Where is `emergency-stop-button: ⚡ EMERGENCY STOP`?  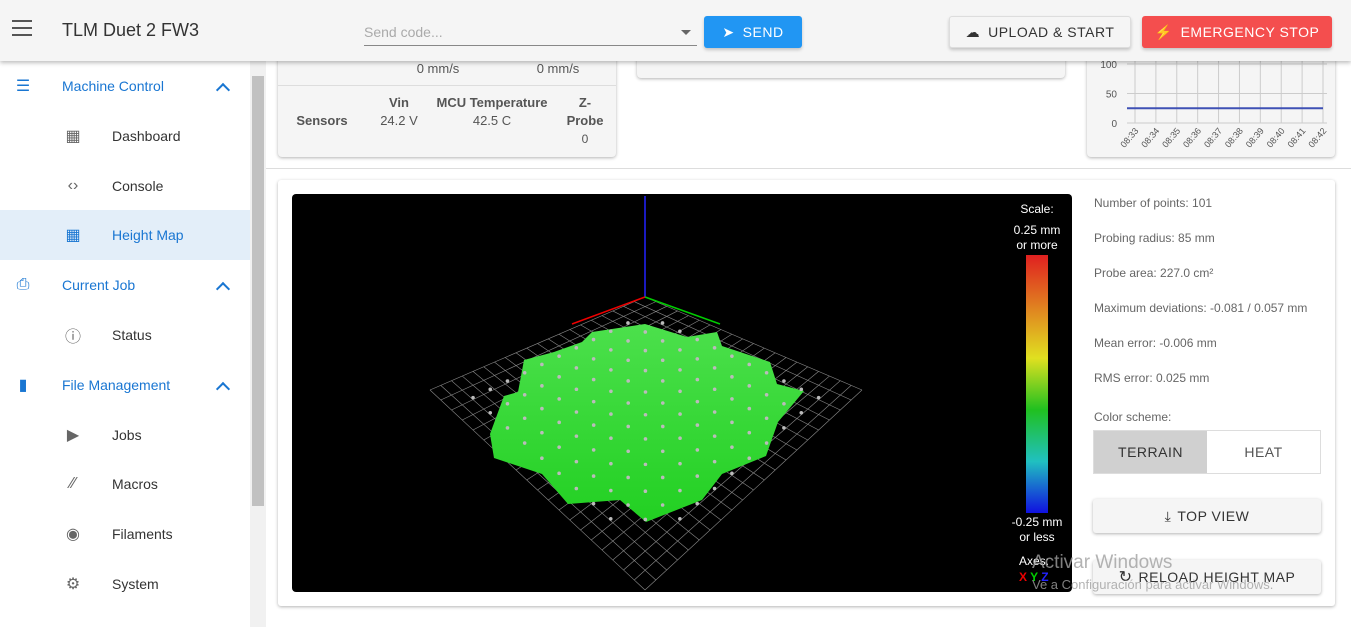 emergency-stop-button: ⚡ EMERGENCY STOP is located at coordinates (1237, 32).